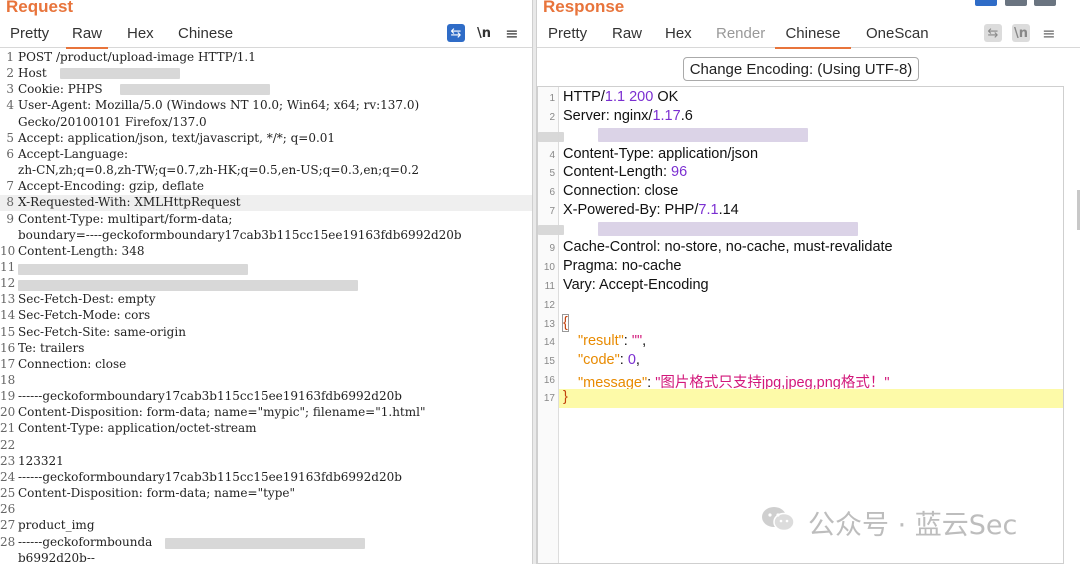  What do you see at coordinates (131, 57) in the screenshot?
I see `request-line: 1 POST /product/upload-image HTTP/1.1` at bounding box center [131, 57].